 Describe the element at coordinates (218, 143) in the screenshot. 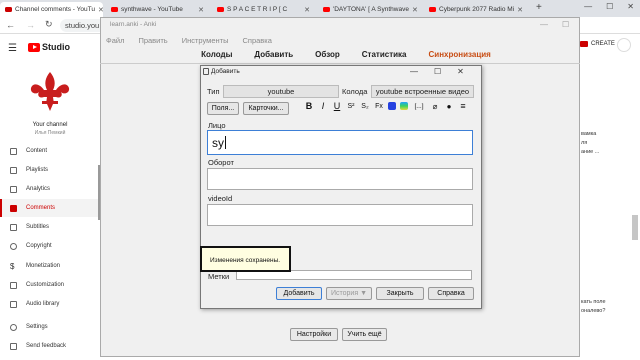

I see `front-field-value: sy` at that location.